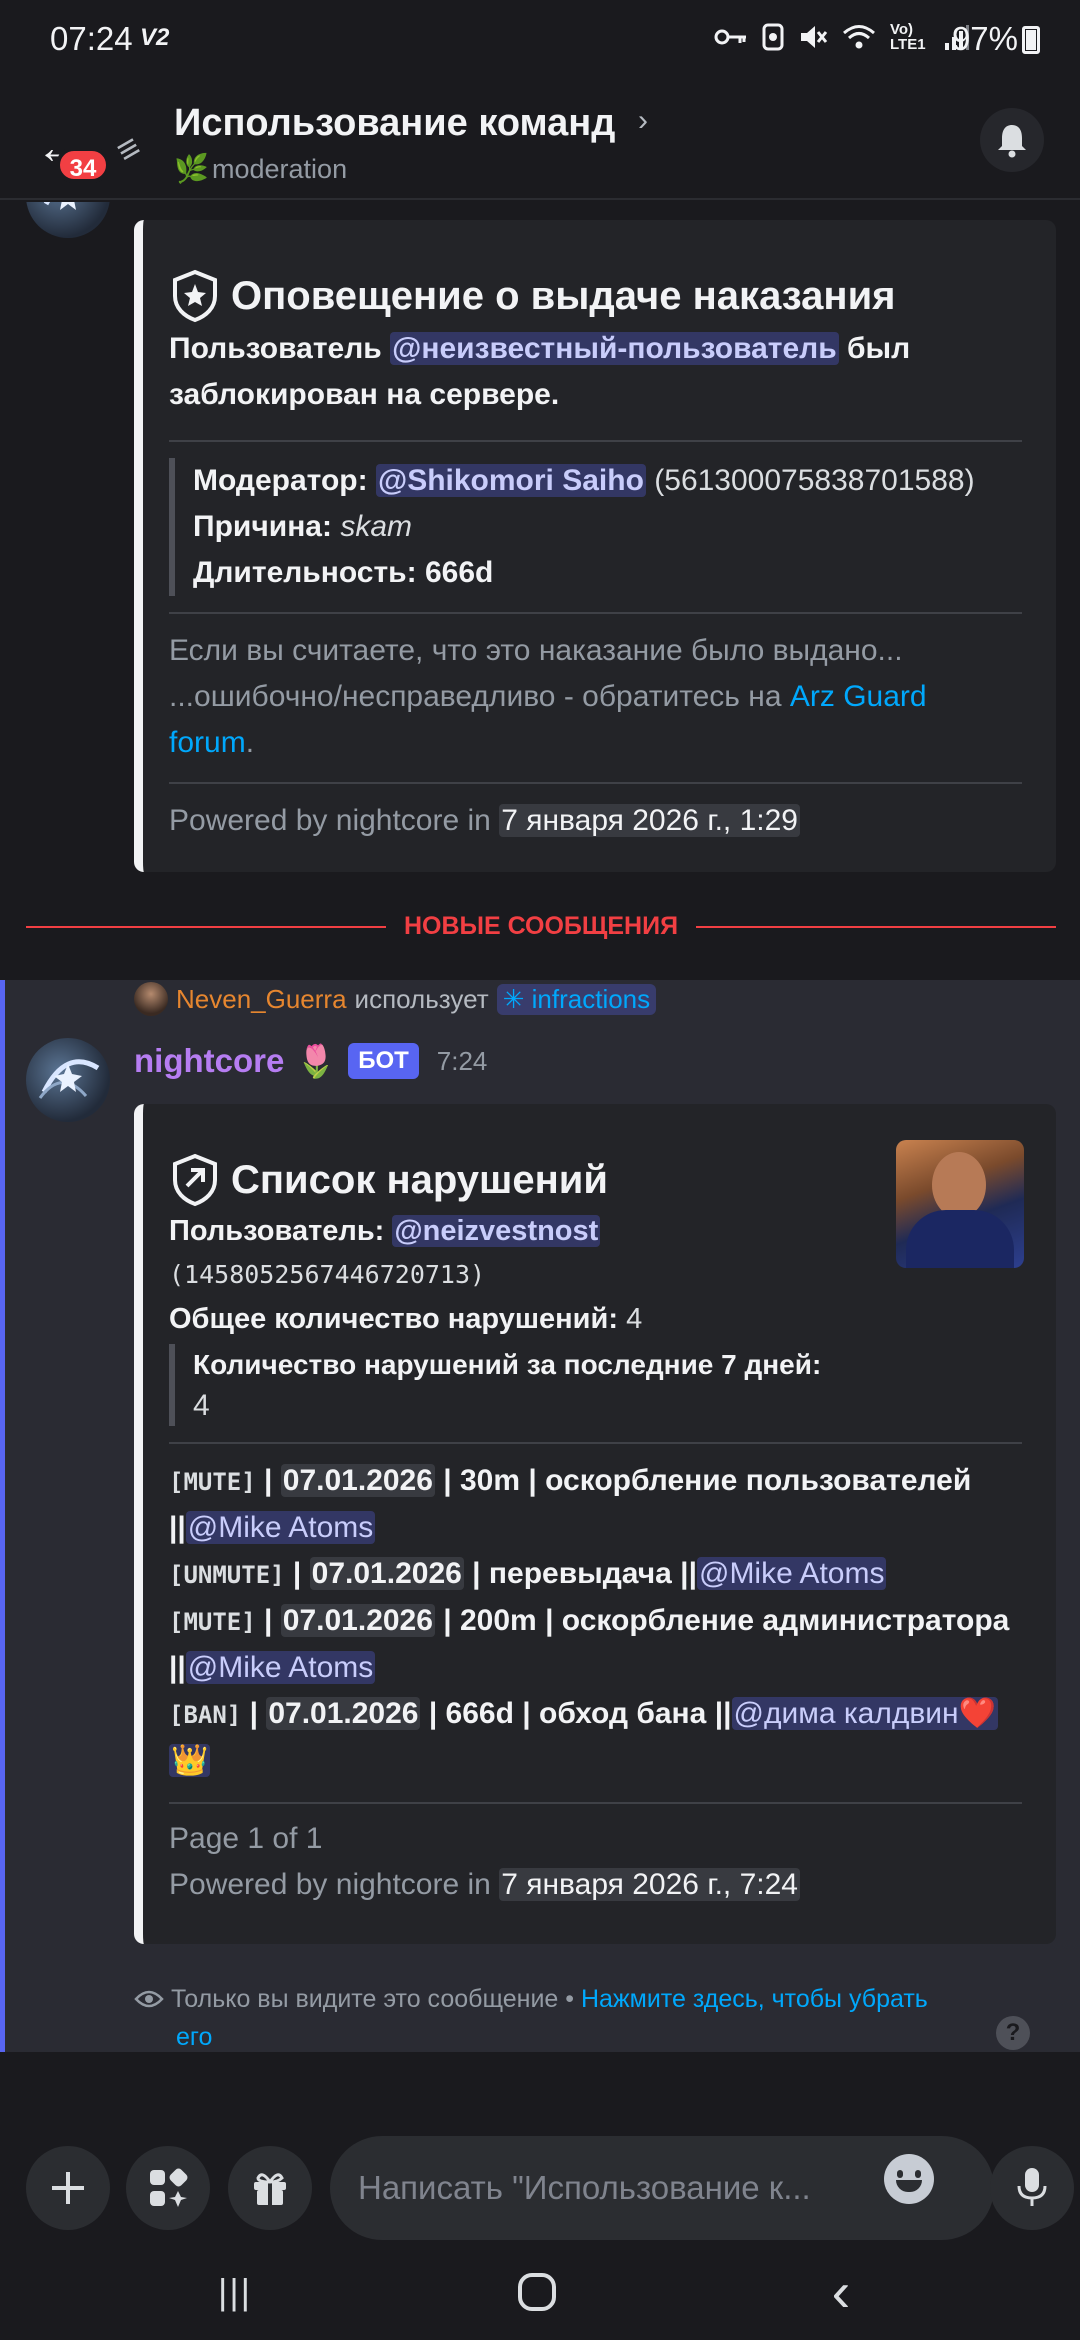 This screenshot has width=1080, height=2340. Describe the element at coordinates (649, 1884) in the screenshot. I see `footer-timestamp: 7 января 2026 г., 7:24` at that location.